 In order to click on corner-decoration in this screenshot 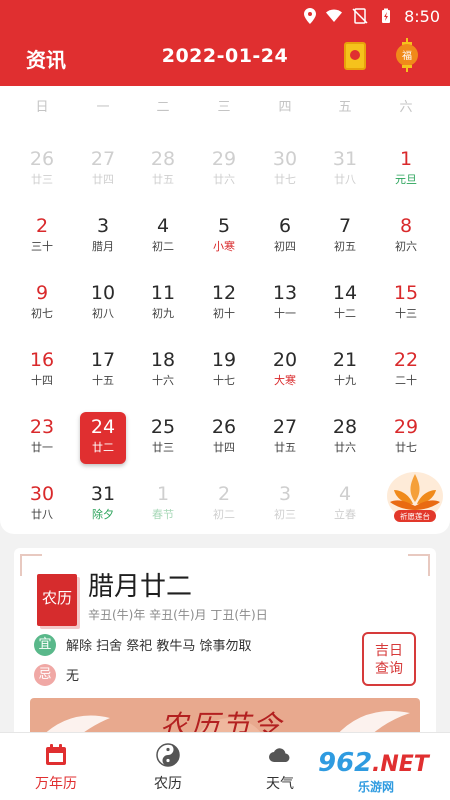, I will do `click(31, 565)`.